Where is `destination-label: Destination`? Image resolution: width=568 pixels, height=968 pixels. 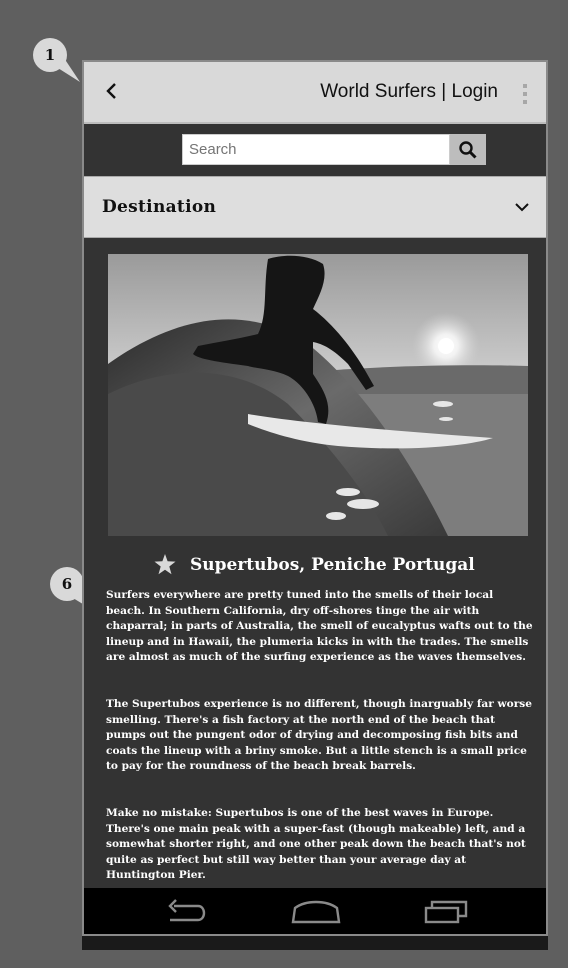 destination-label: Destination is located at coordinates (159, 207).